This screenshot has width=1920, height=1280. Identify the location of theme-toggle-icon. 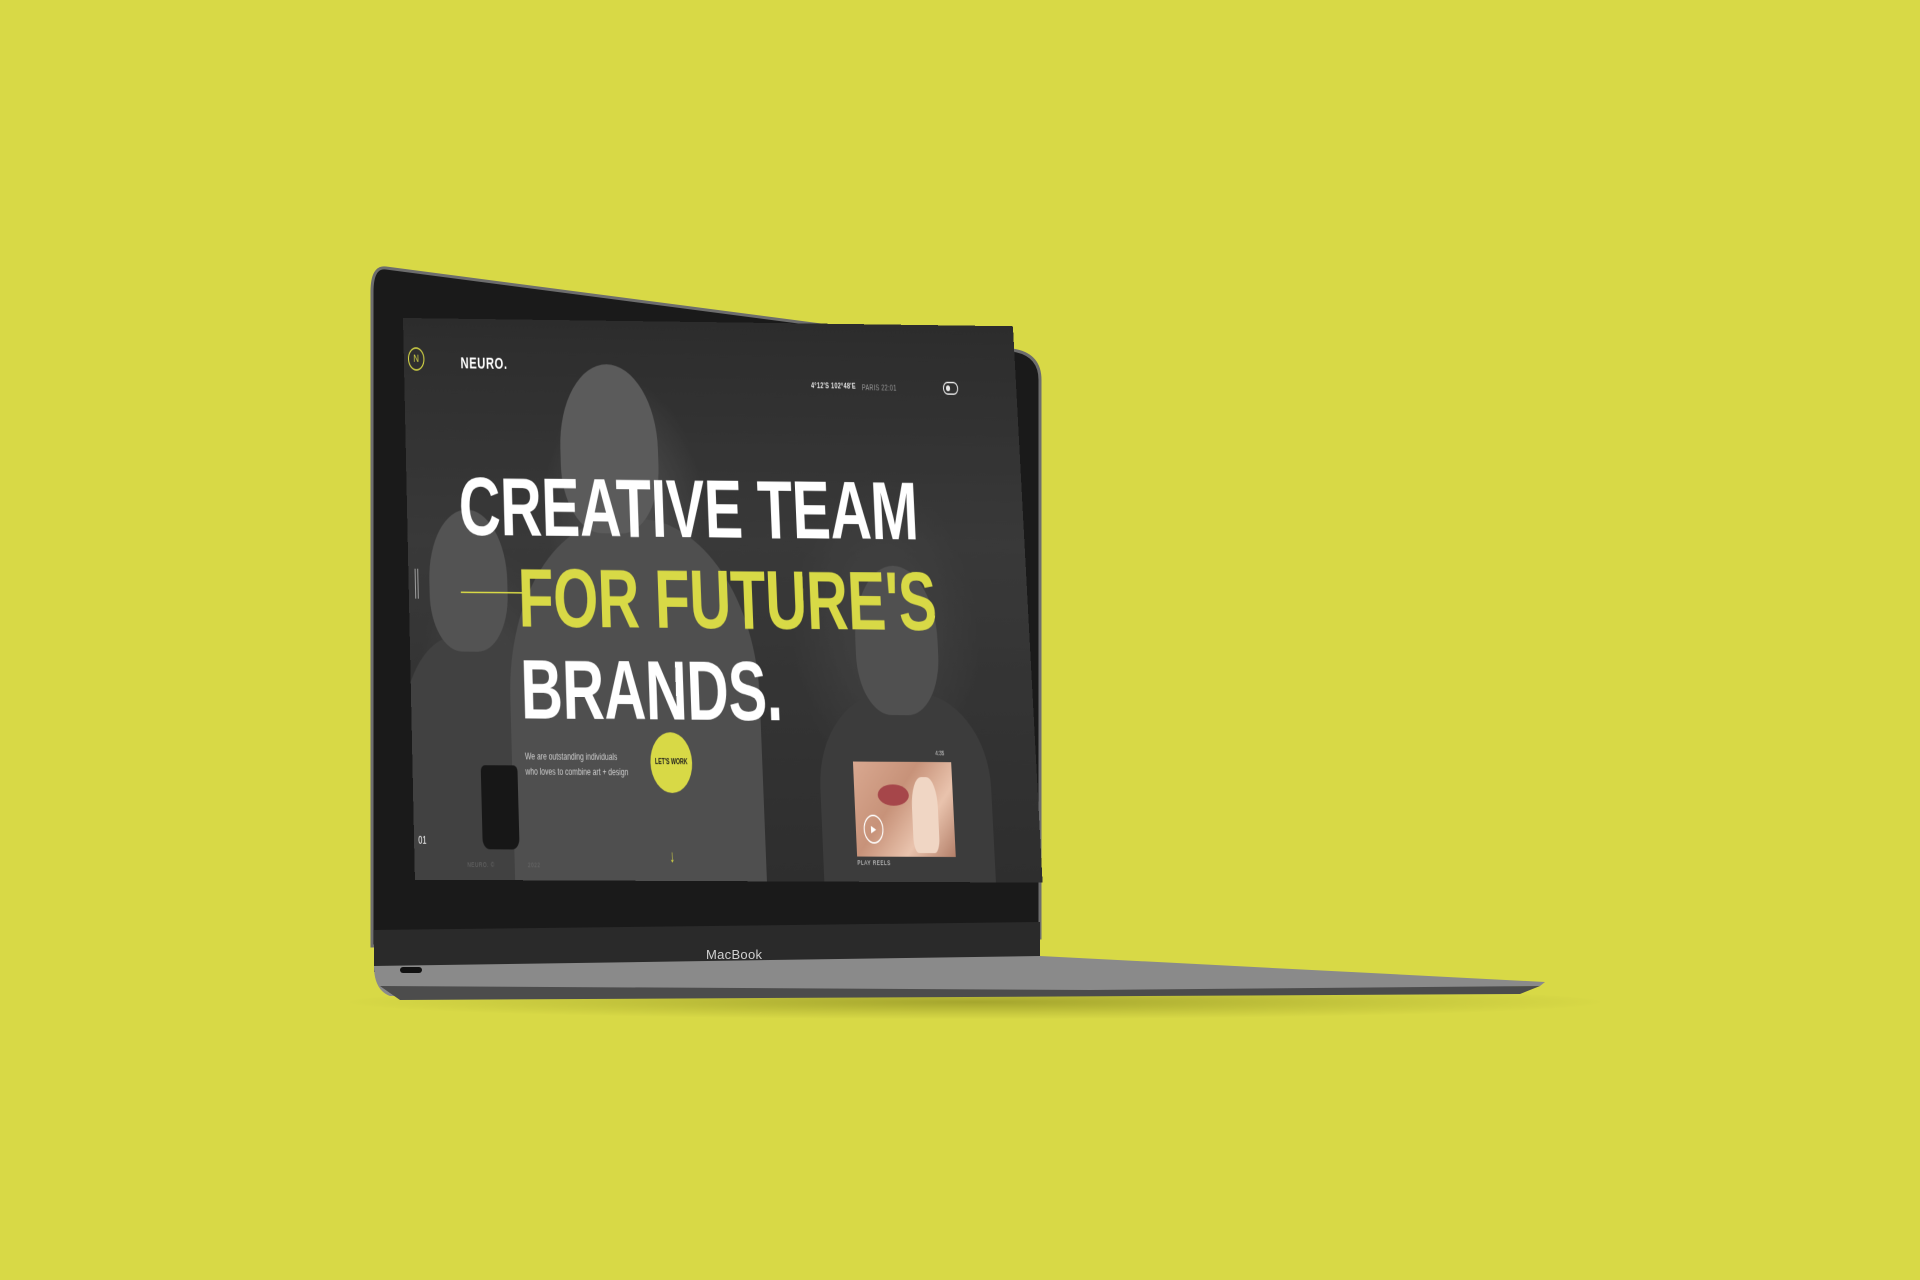
(950, 388).